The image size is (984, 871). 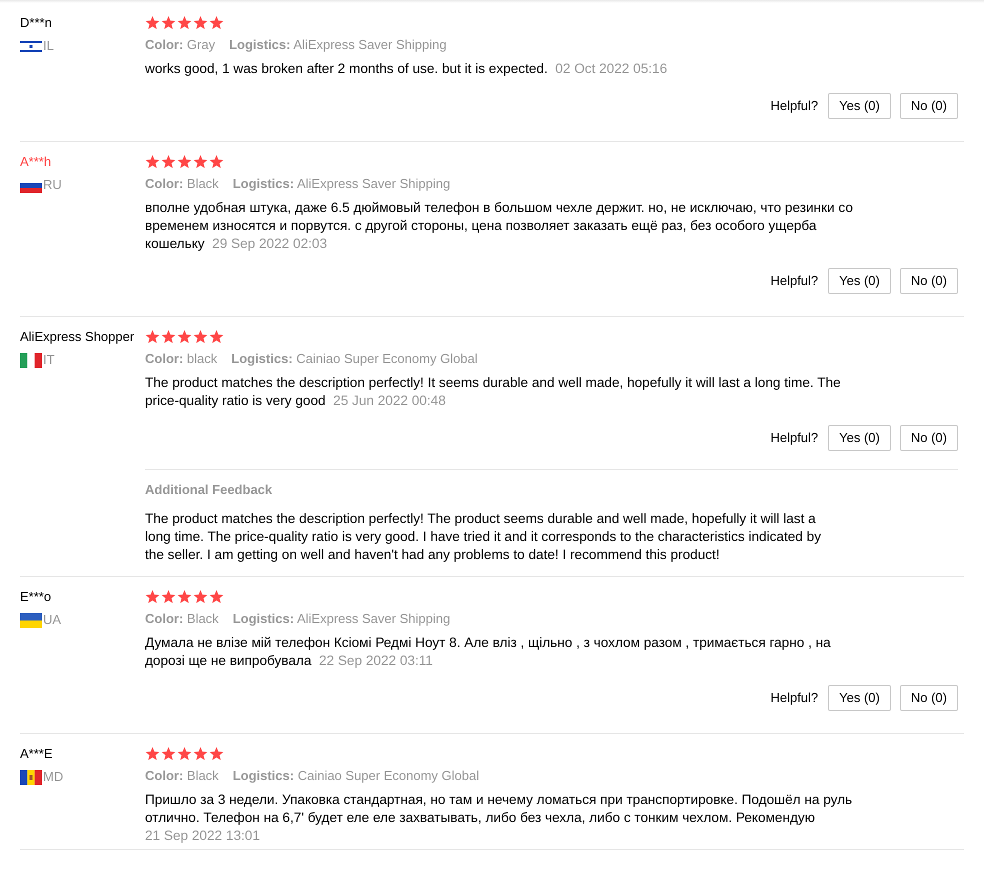 What do you see at coordinates (499, 818) in the screenshot?
I see `review-text: Пришло за 3 недели. Упаковка стандартная, но там и нечему ломаться при транспортировке. Подошёл на руль отлично. Телефон на 6,7' будет еле еле захватывать, либо без чехла, либо с тонким чехлом. Рекомендую 21 Sep 2022 13:01` at bounding box center [499, 818].